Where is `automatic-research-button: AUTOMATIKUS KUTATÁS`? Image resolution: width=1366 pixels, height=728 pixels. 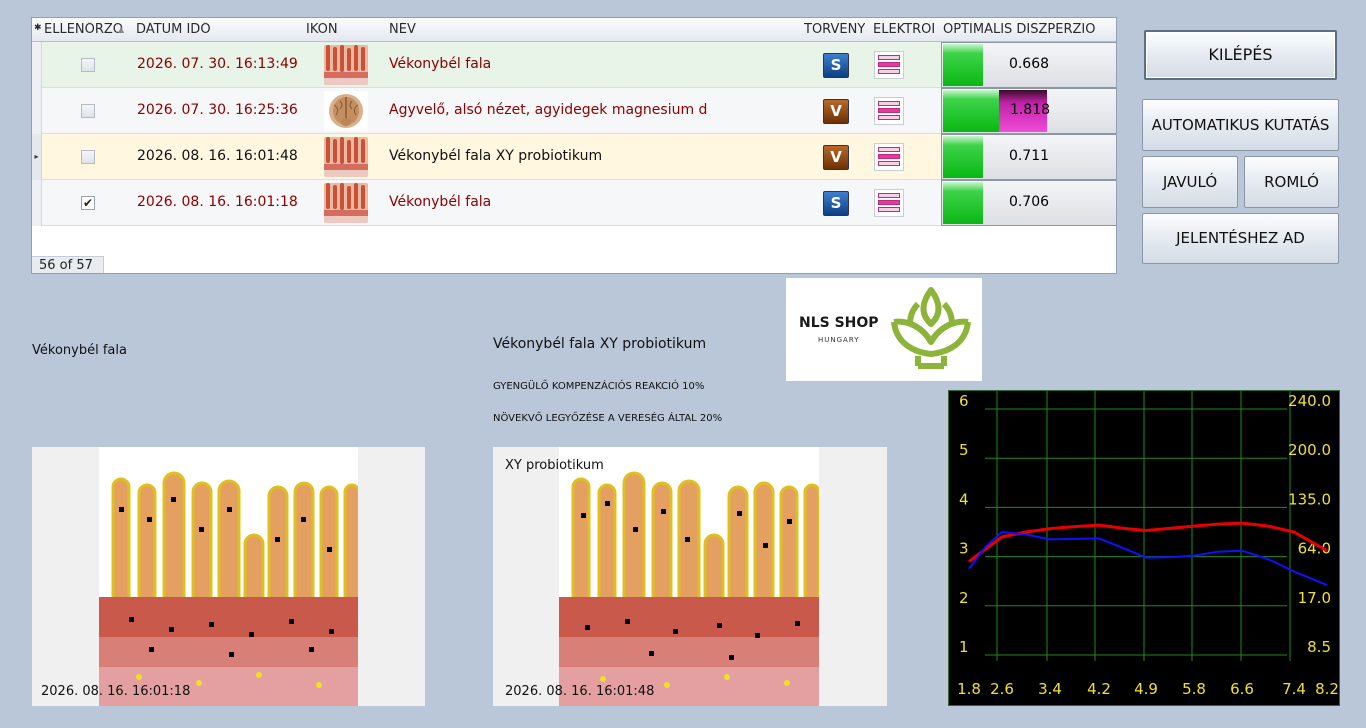 automatic-research-button: AUTOMATIKUS KUTATÁS is located at coordinates (1240, 125).